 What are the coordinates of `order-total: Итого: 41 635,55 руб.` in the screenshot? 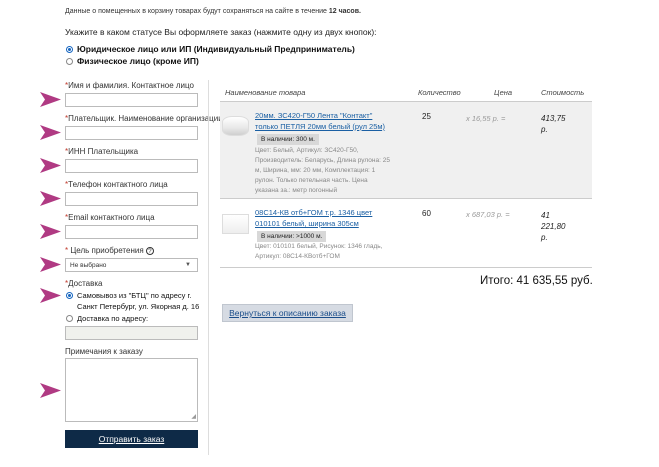 It's located at (536, 281).